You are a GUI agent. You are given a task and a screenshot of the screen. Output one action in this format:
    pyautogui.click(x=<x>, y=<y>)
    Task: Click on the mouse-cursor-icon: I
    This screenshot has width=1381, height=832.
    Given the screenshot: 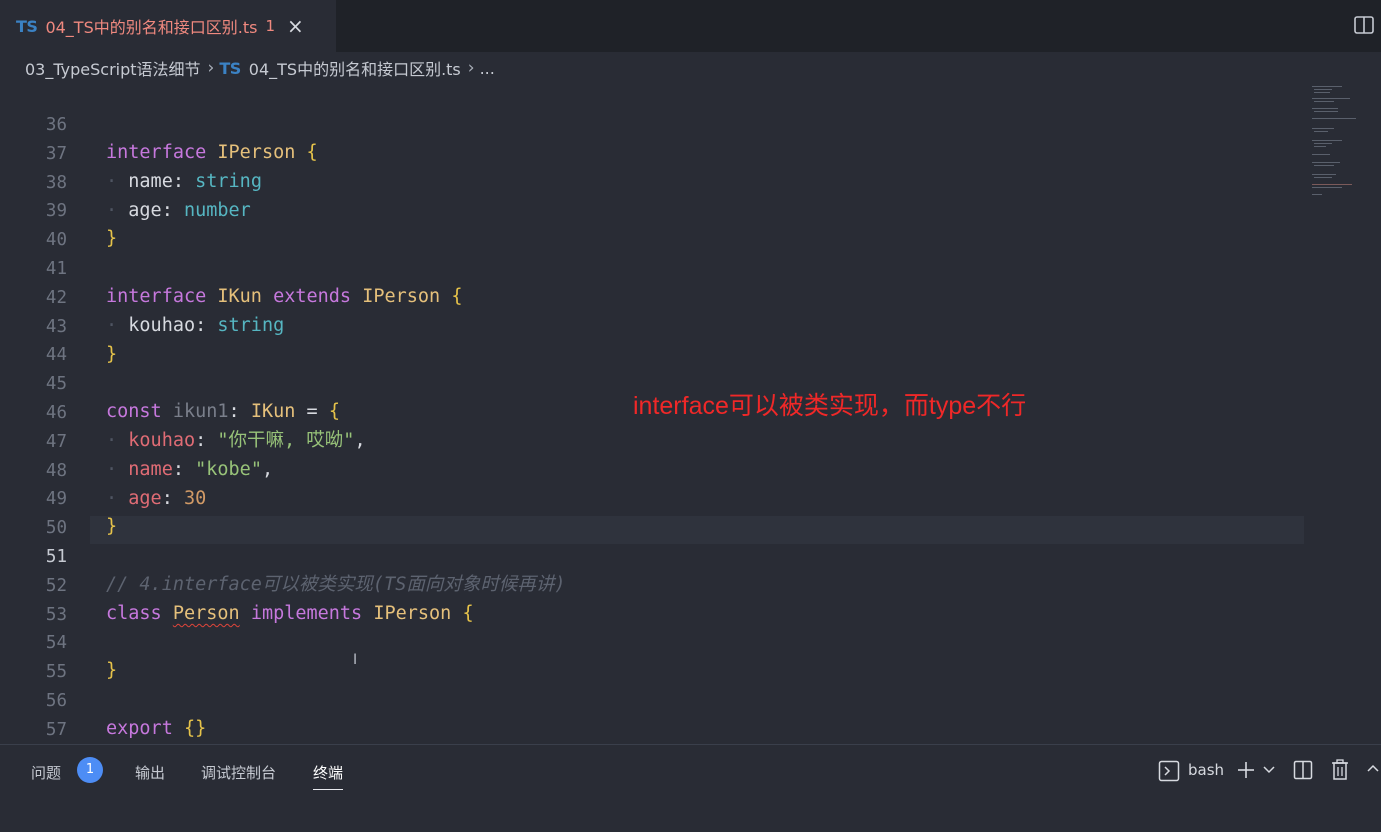 What is the action you would take?
    pyautogui.click(x=355, y=660)
    